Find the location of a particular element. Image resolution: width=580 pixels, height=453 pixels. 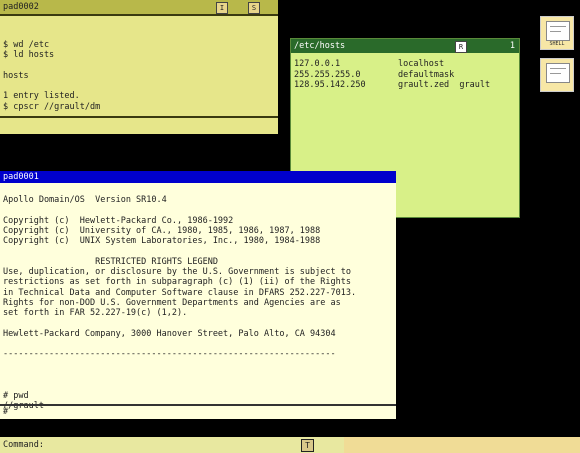

shell-icon: SHELL is located at coordinates (557, 33).